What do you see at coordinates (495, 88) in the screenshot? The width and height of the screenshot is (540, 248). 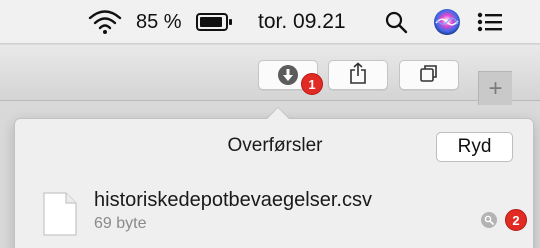 I see `new-tab-button: +` at bounding box center [495, 88].